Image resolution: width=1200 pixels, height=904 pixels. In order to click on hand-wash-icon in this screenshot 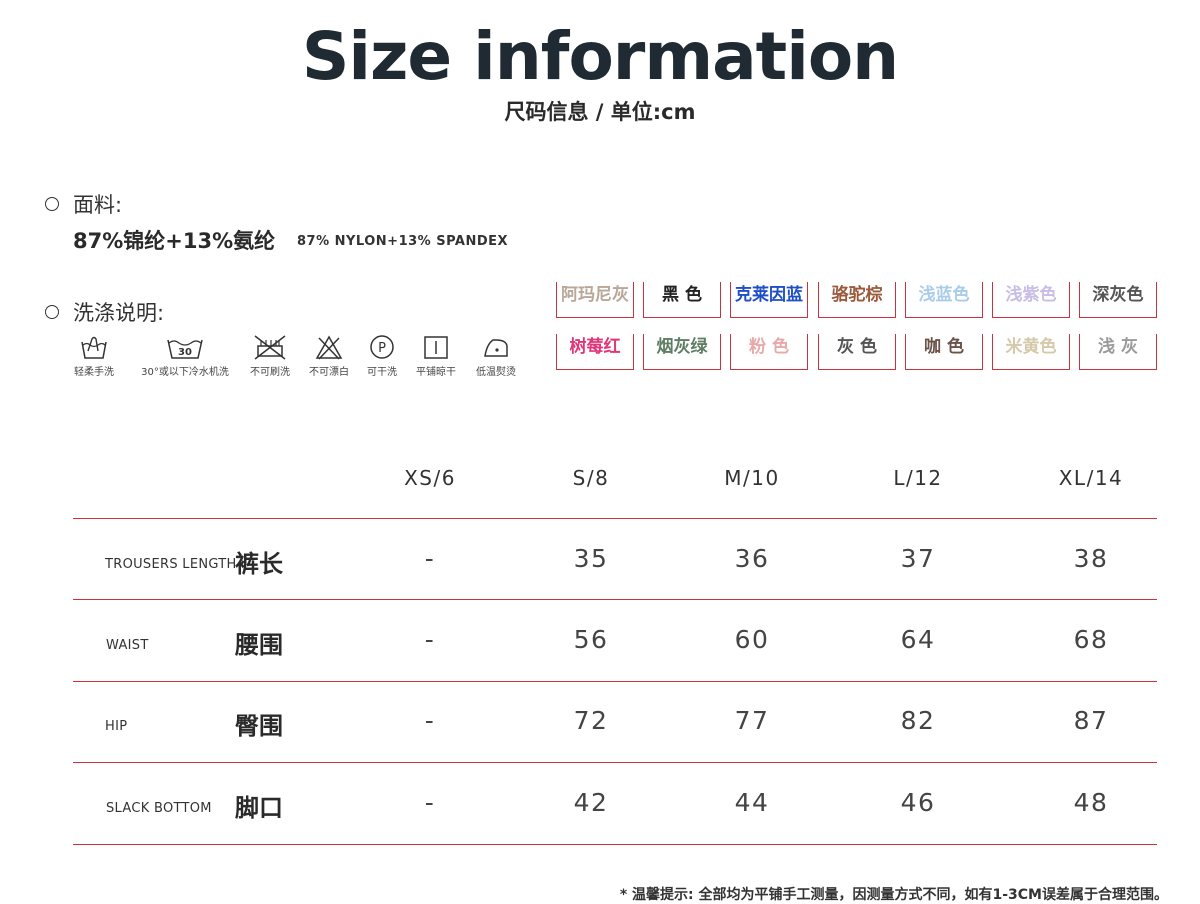, I will do `click(94, 347)`.